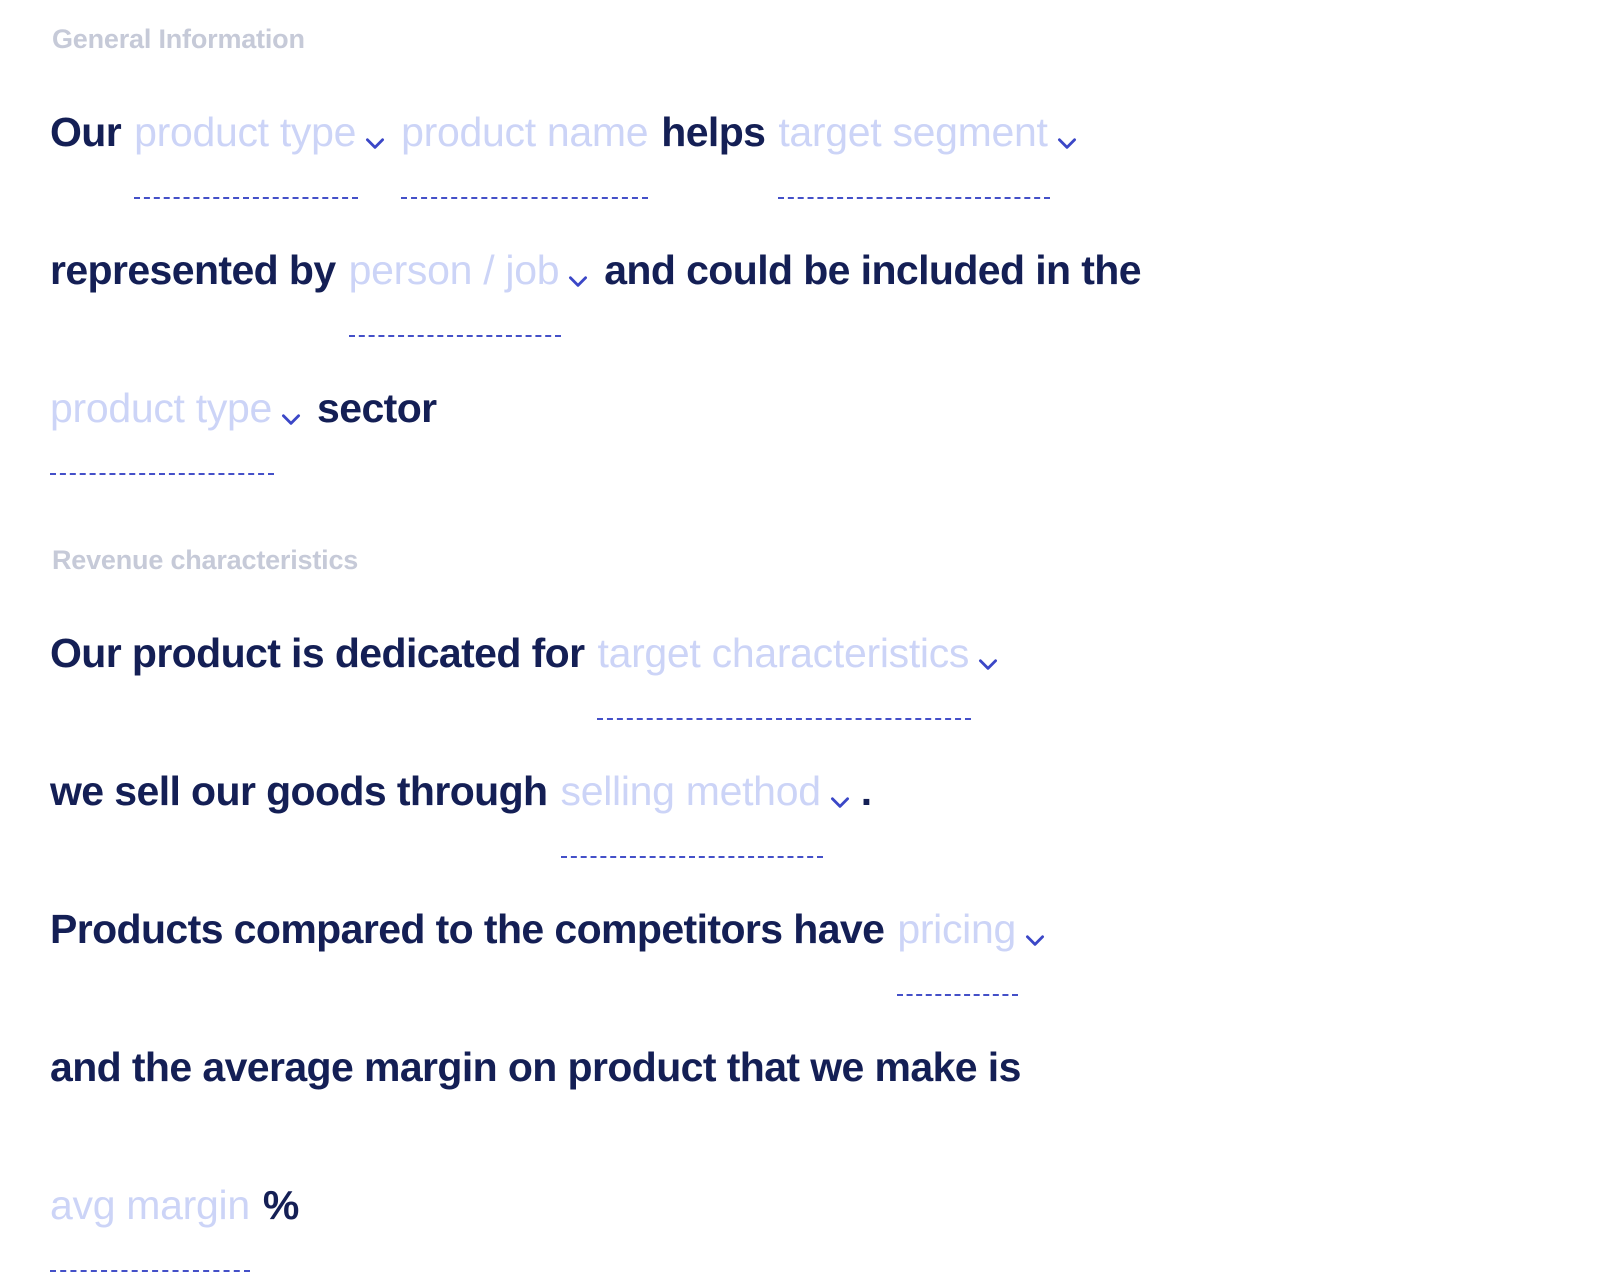 This screenshot has height=1272, width=1600. What do you see at coordinates (86, 132) in the screenshot?
I see `static-text: Our` at bounding box center [86, 132].